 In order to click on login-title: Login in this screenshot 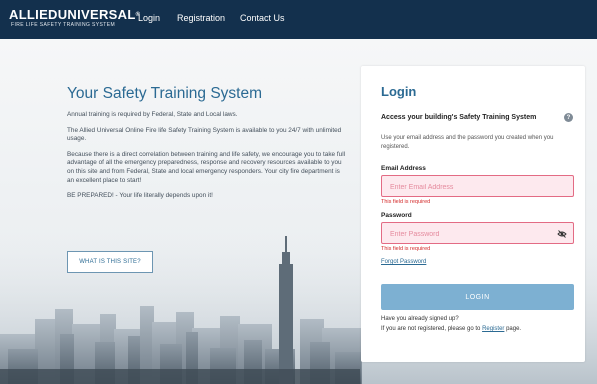, I will do `click(399, 91)`.